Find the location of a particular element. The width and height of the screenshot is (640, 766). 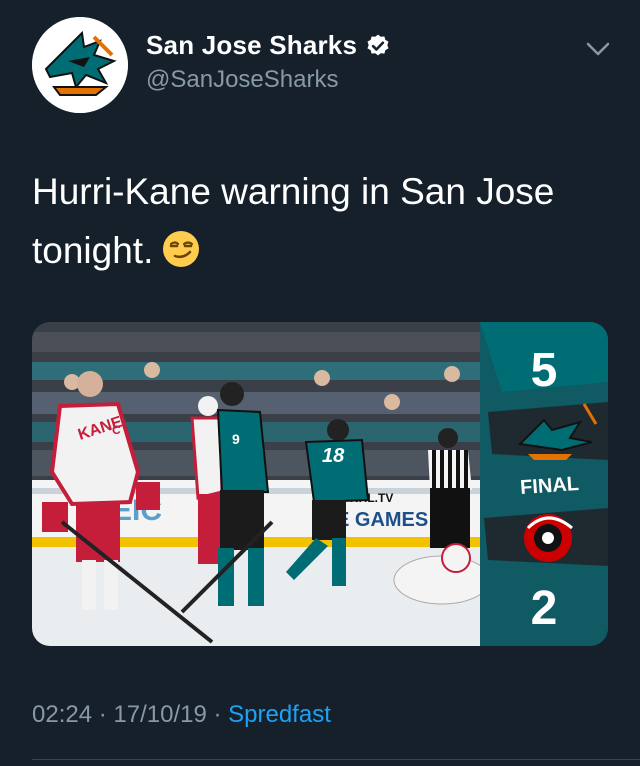

score-home: 5 is located at coordinates (544, 370).